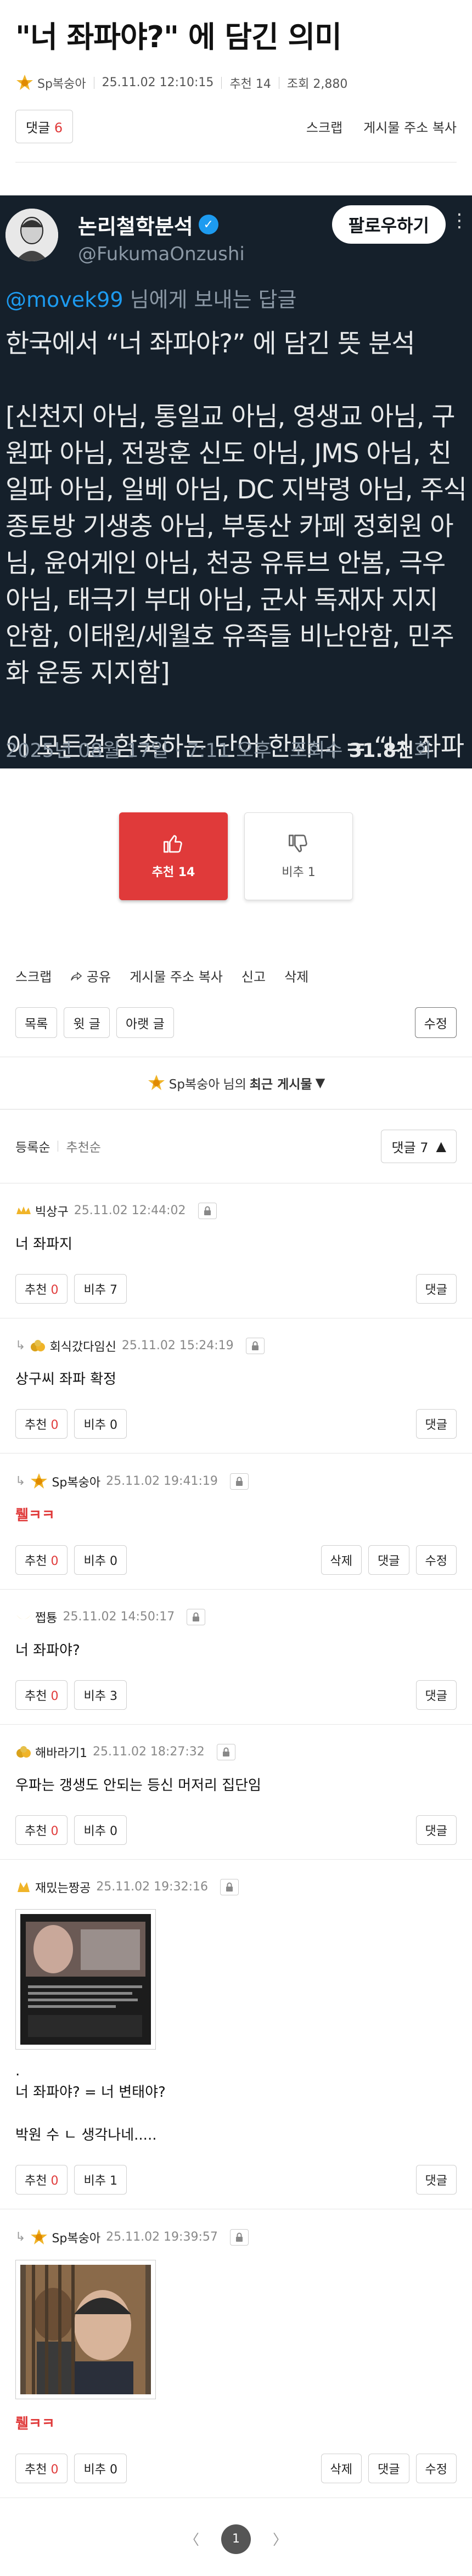 Image resolution: width=472 pixels, height=2576 pixels. What do you see at coordinates (82, 1346) in the screenshot?
I see `comment-author: 회식갔다임신` at bounding box center [82, 1346].